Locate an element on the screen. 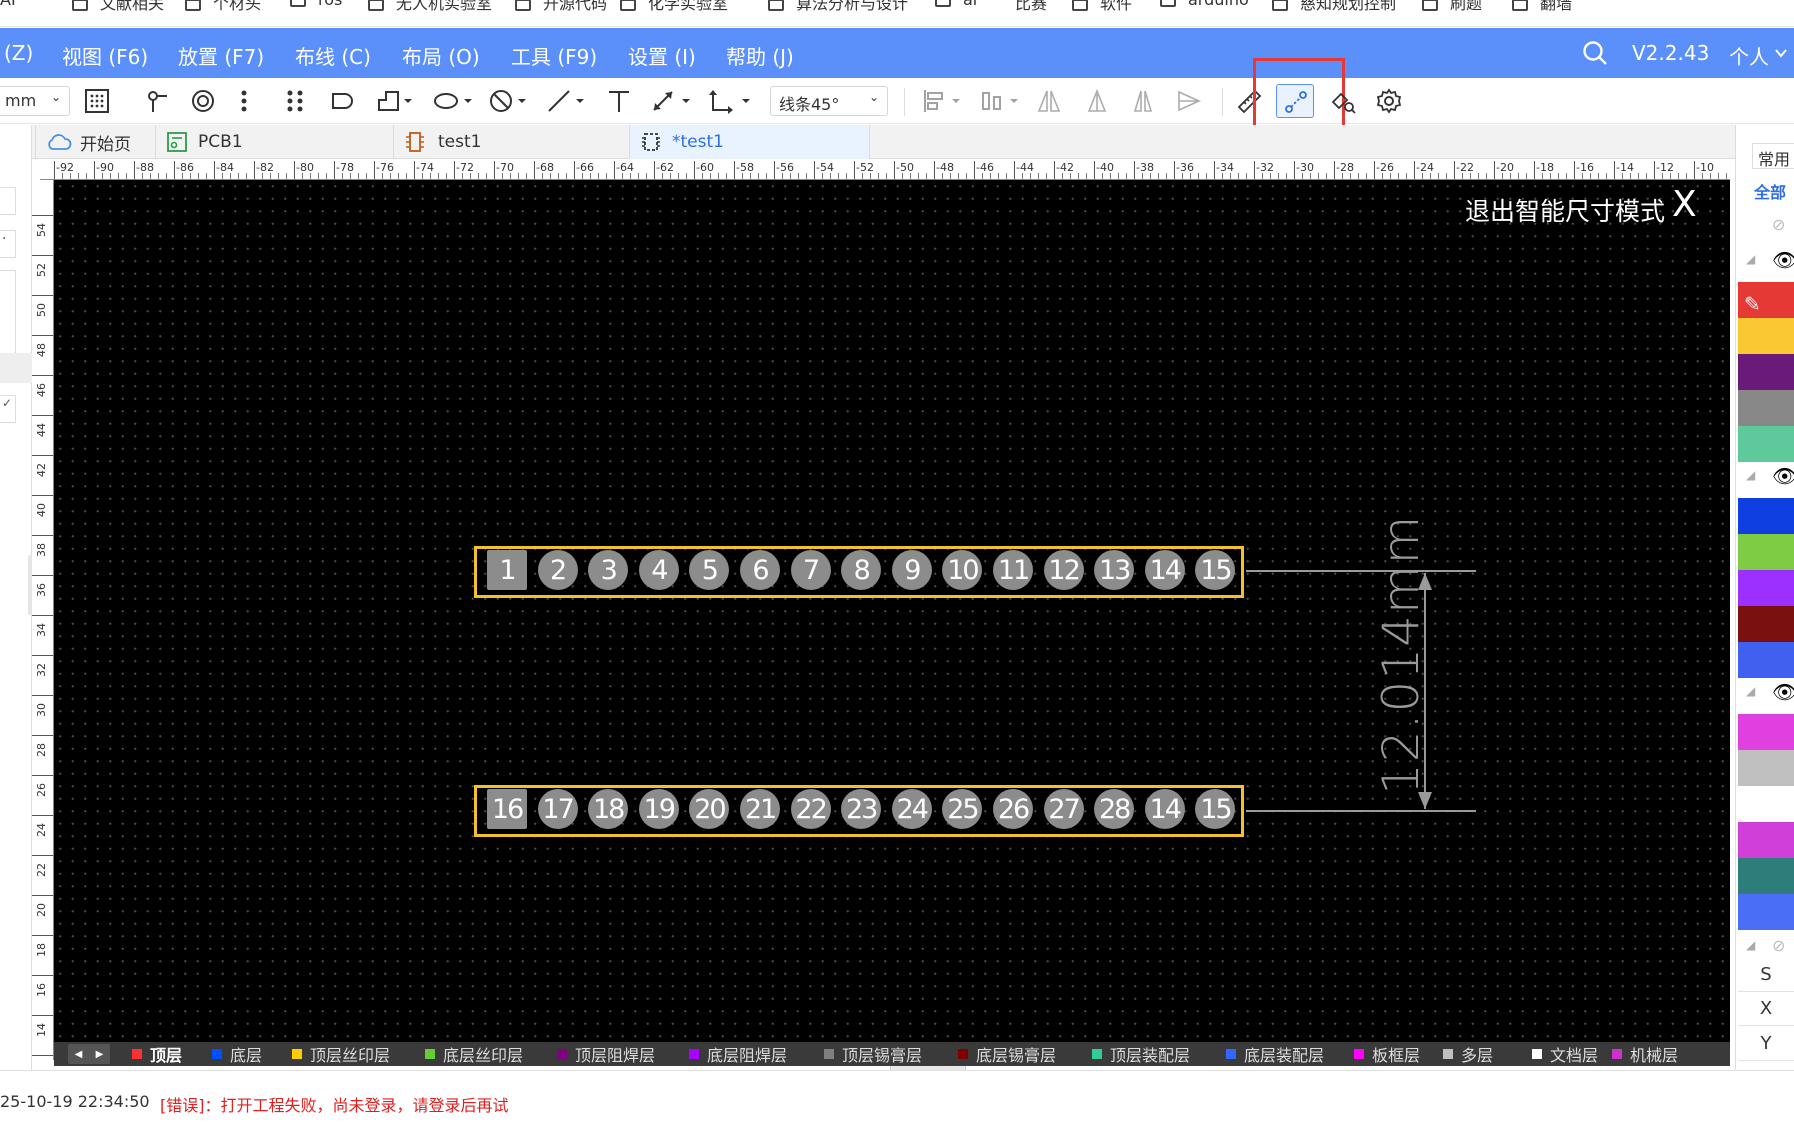 This screenshot has height=1131, width=1794. search-icon is located at coordinates (1595, 55).